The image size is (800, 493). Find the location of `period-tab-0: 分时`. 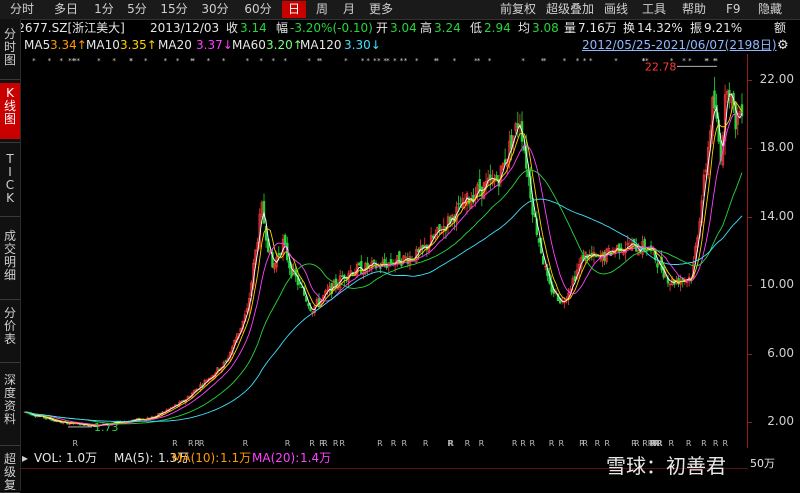

period-tab-0: 分时 is located at coordinates (22, 9).